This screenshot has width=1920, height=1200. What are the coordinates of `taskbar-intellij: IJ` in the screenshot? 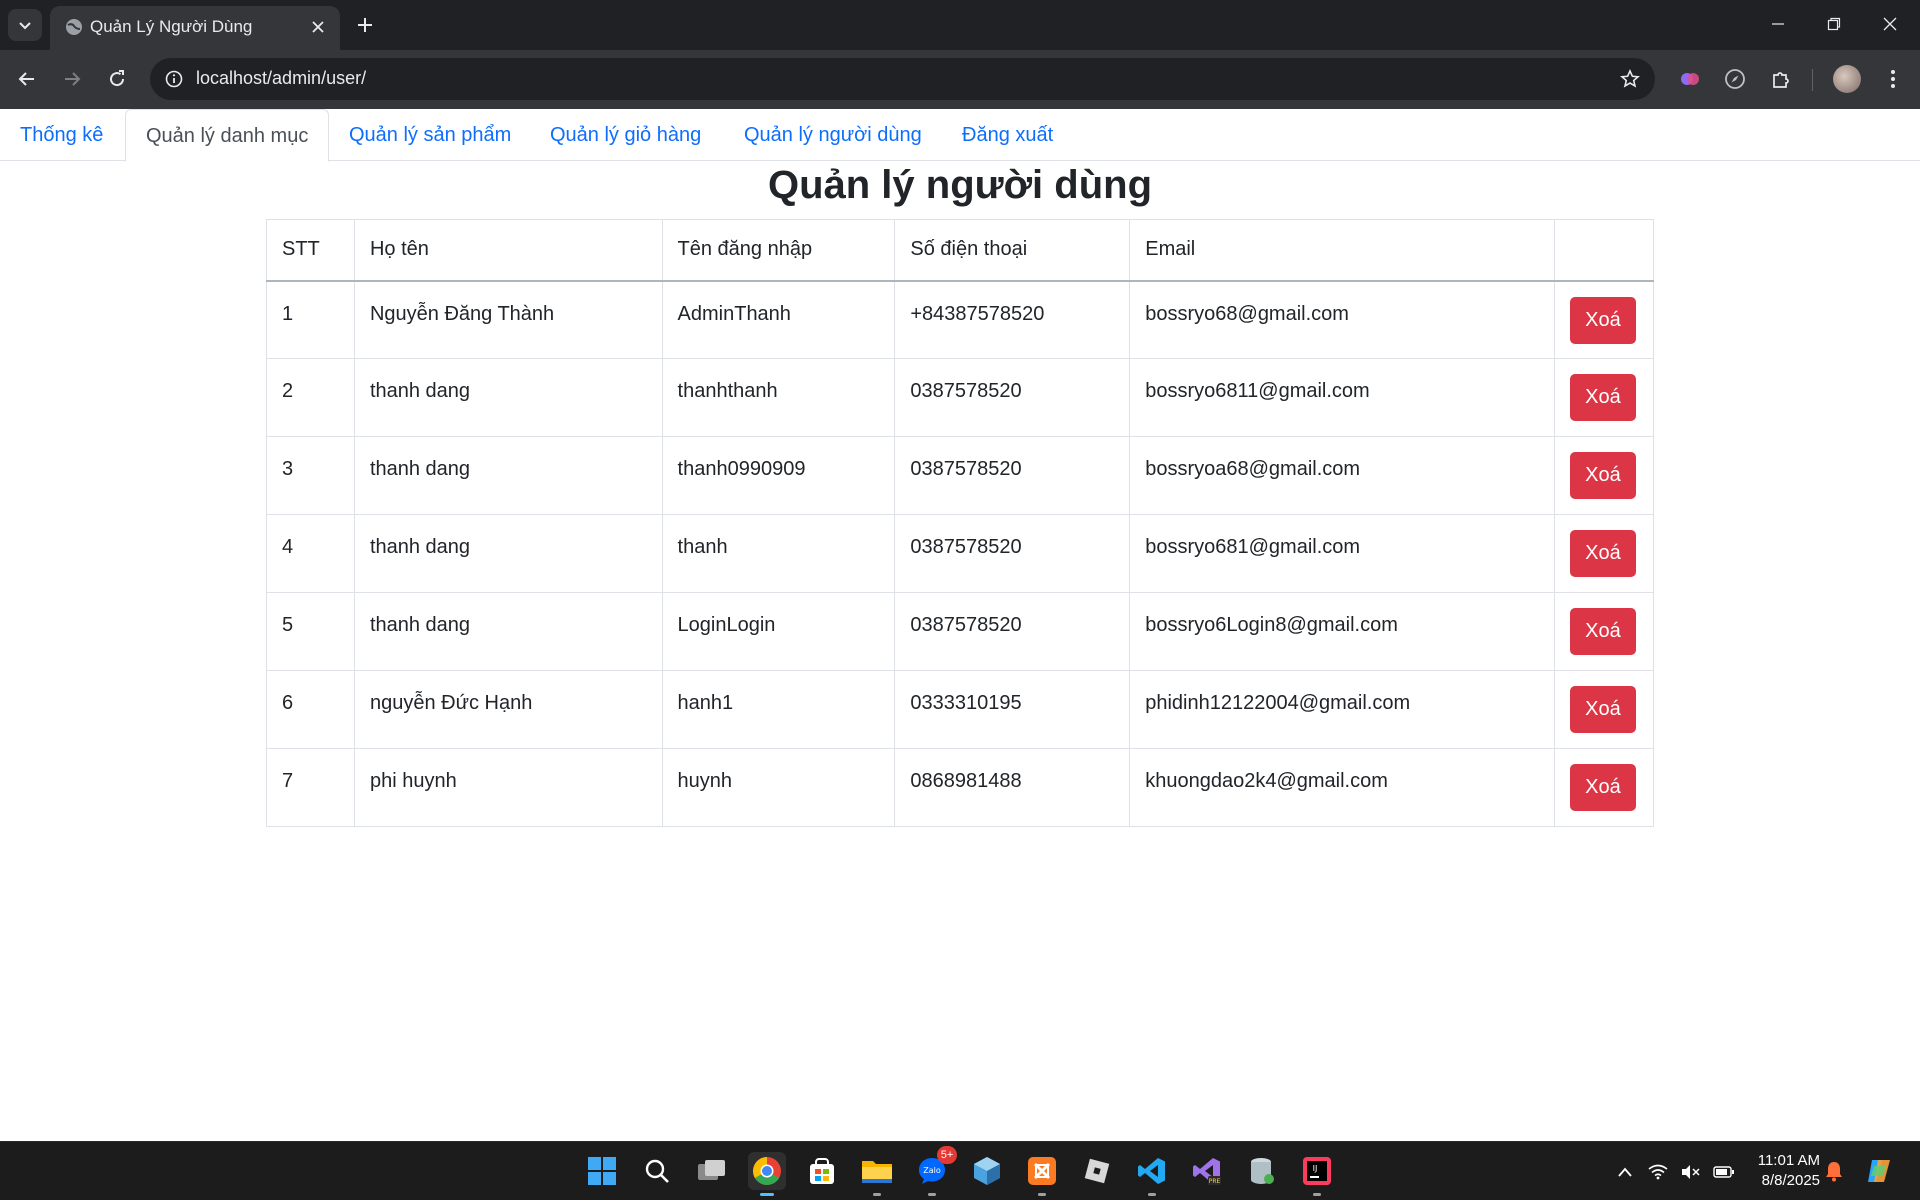 It's located at (1317, 1174).